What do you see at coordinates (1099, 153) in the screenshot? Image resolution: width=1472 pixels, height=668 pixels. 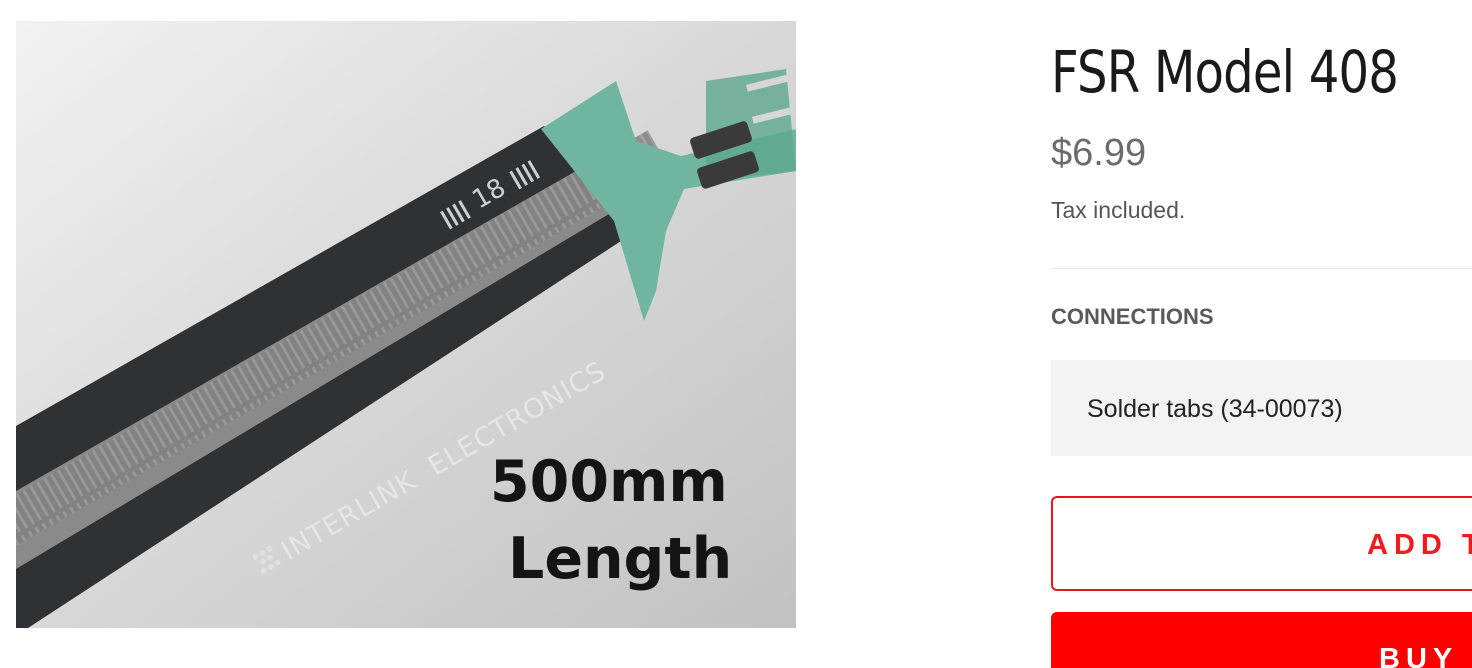 I see `product-price: $6.99` at bounding box center [1099, 153].